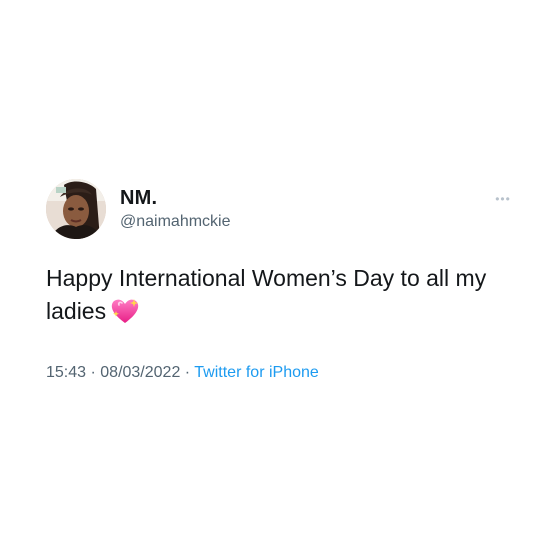 This screenshot has width=560, height=560. Describe the element at coordinates (125, 311) in the screenshot. I see `sparkling-heart-icon` at that location.